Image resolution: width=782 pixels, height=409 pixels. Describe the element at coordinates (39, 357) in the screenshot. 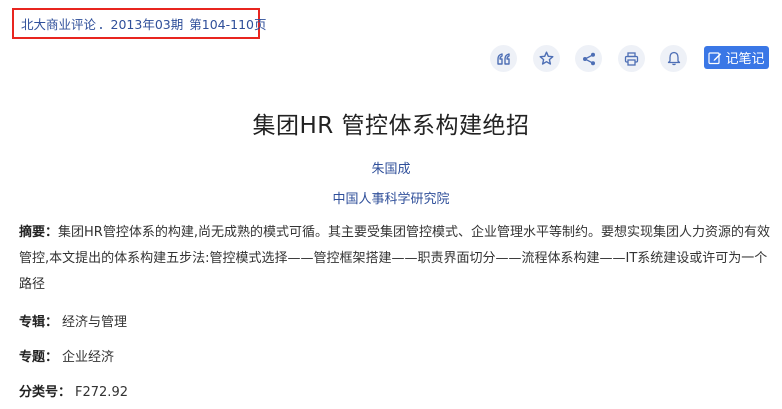

I see `topic-label: 专题：` at that location.